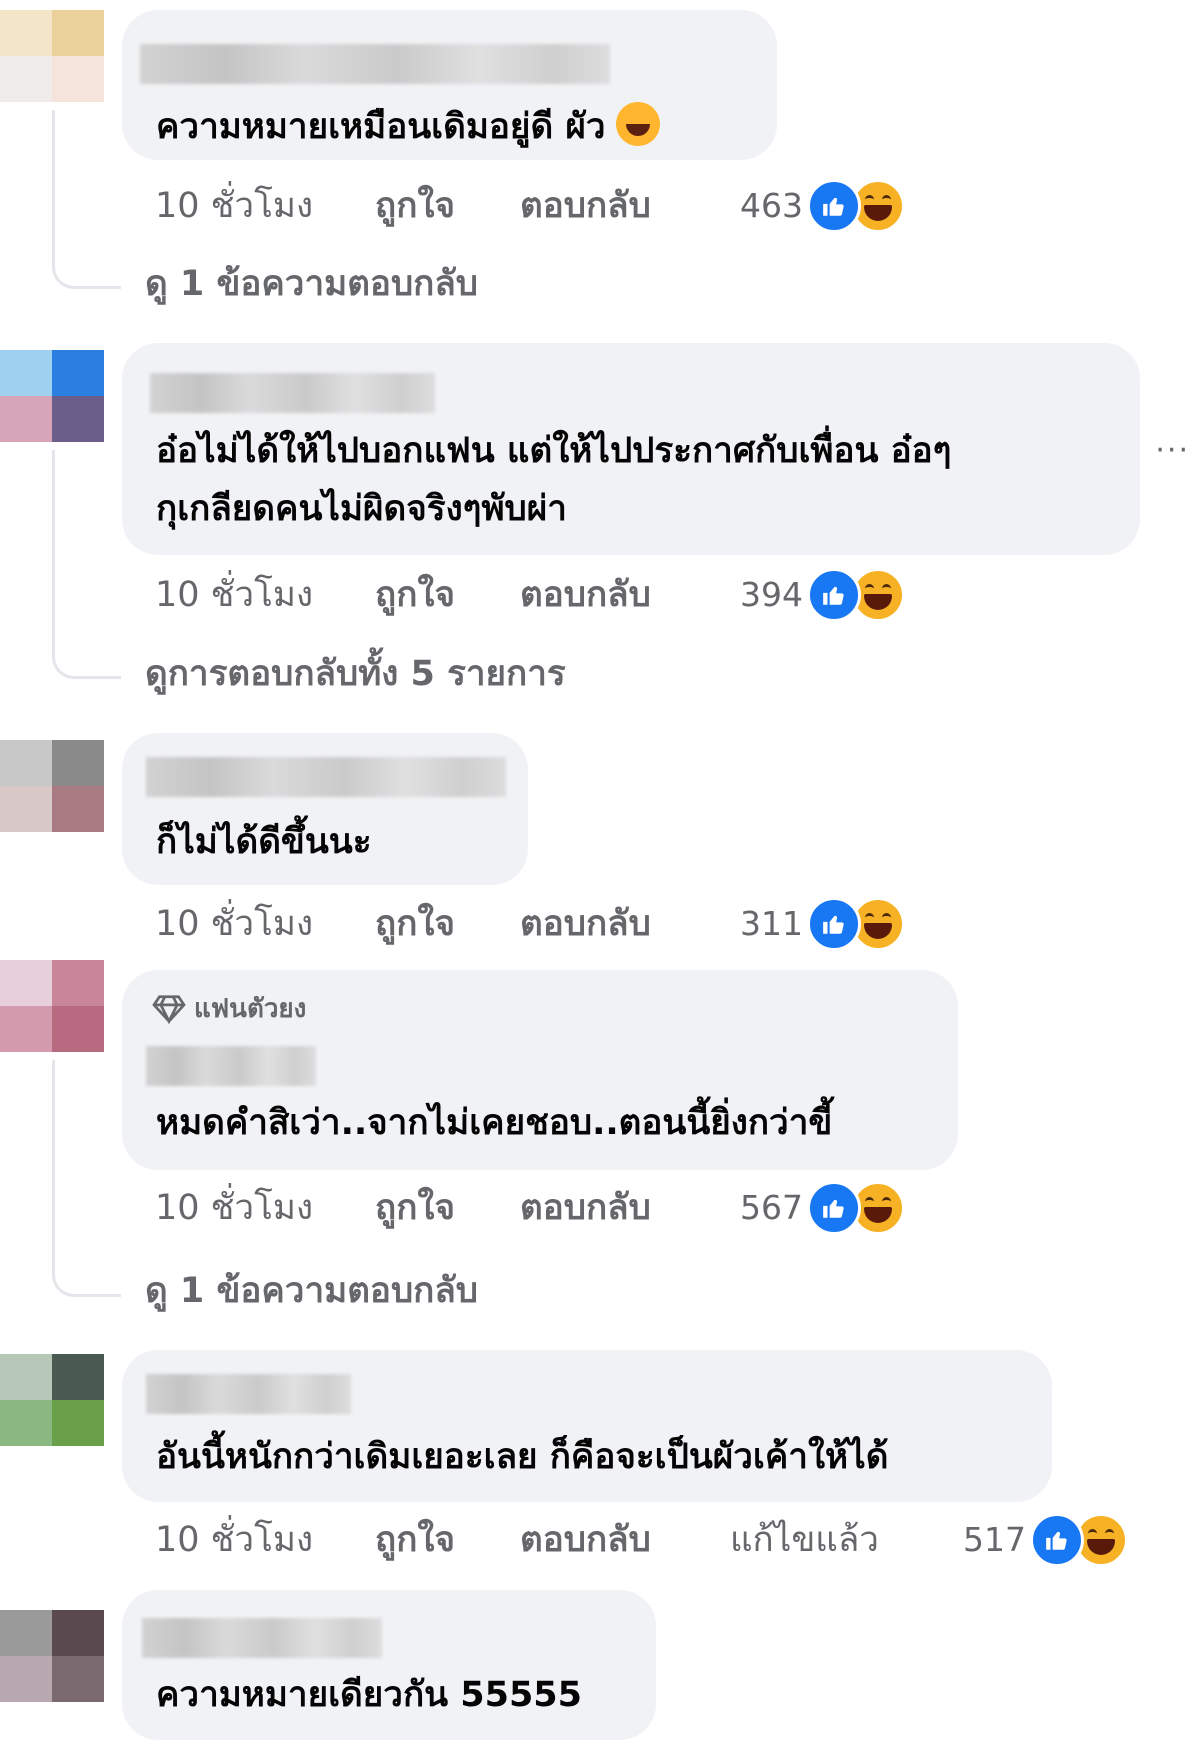  I want to click on comment-actions: 10 ชั่วโมง ถูกใจ ตอบกลับ แก้ไขแล้ว 517, so click(675, 1540).